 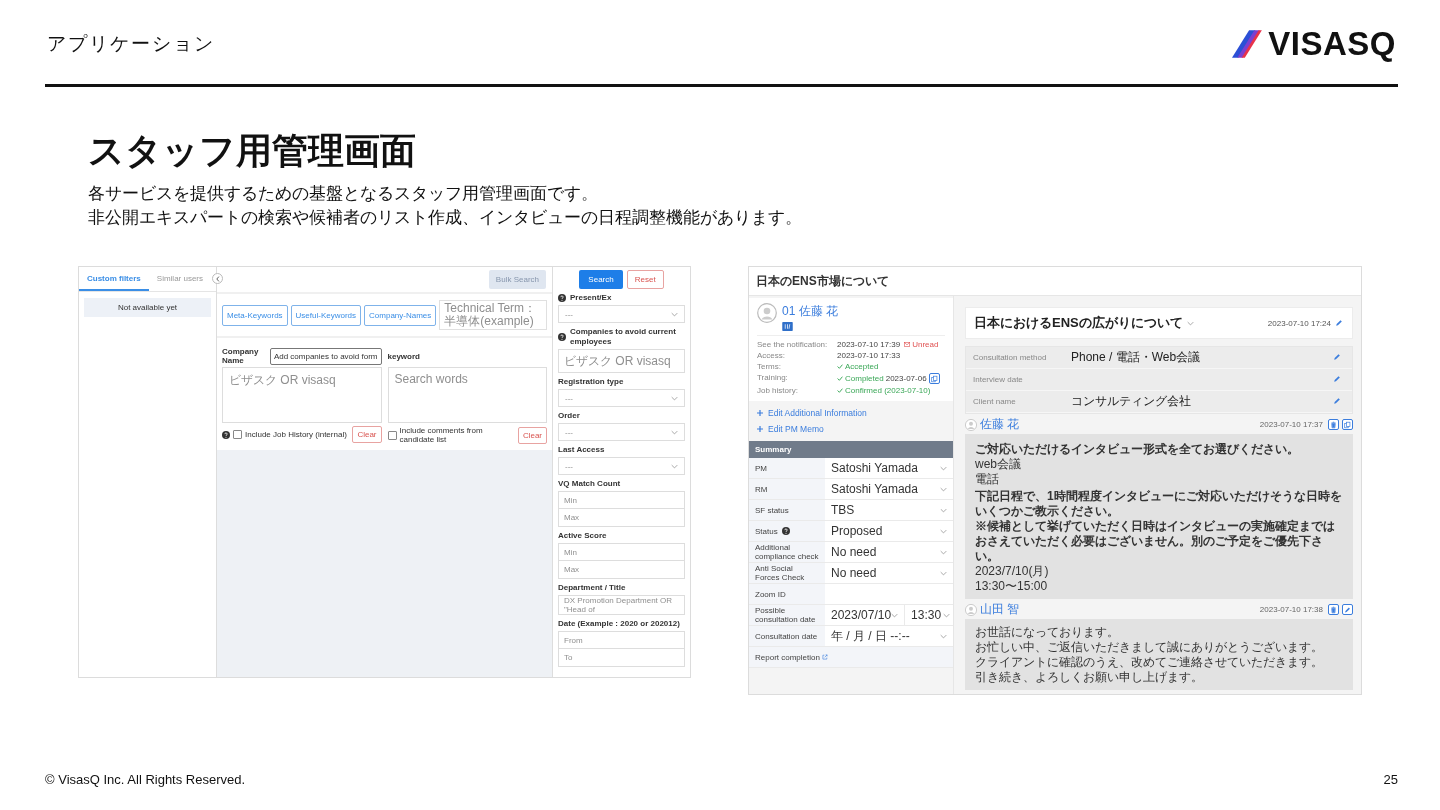 What do you see at coordinates (180, 279) in the screenshot?
I see `filter-tab: Similar users` at bounding box center [180, 279].